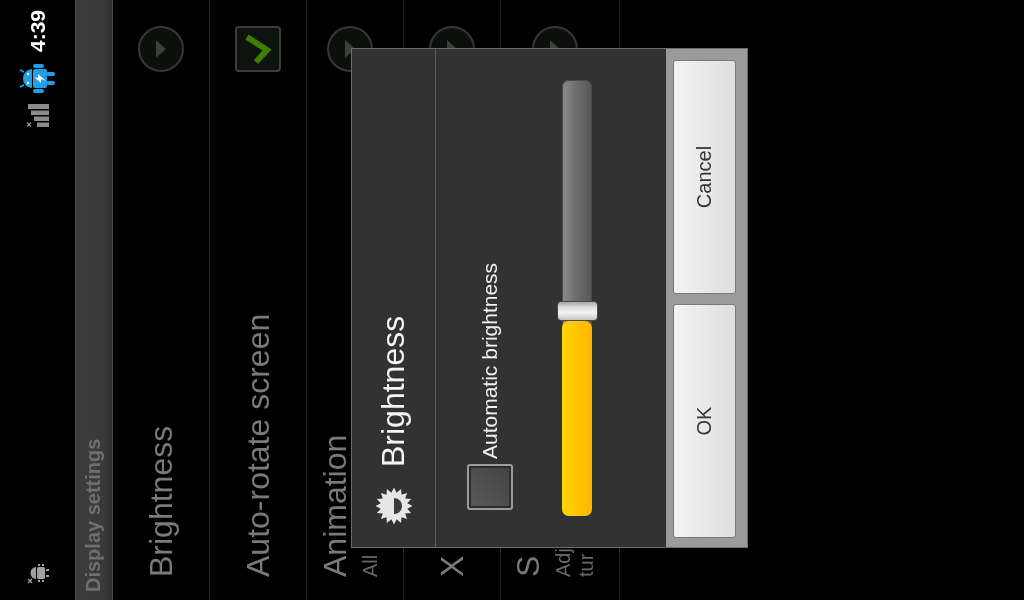 The height and width of the screenshot is (600, 1024). What do you see at coordinates (490, 360) in the screenshot?
I see `checkbox-label: Automatic brightness` at bounding box center [490, 360].